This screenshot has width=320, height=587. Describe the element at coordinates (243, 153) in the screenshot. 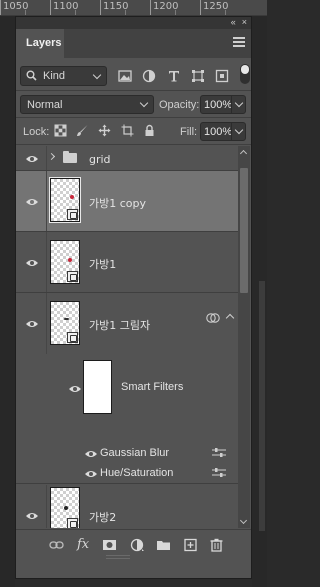

I see `scroll-up-icon` at that location.